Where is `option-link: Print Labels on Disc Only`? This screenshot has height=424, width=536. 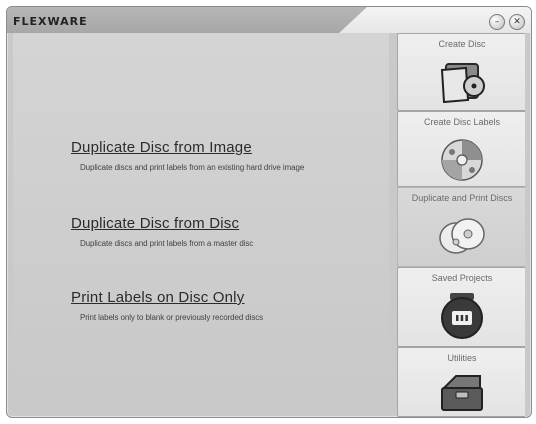
option-link: Print Labels on Disc Only is located at coordinates (167, 297).